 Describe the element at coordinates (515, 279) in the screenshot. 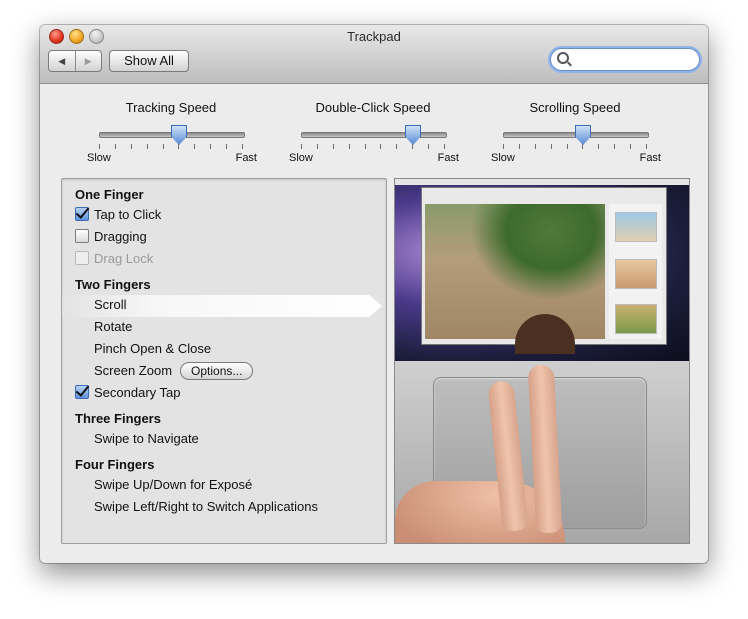

I see `preview-photo` at that location.